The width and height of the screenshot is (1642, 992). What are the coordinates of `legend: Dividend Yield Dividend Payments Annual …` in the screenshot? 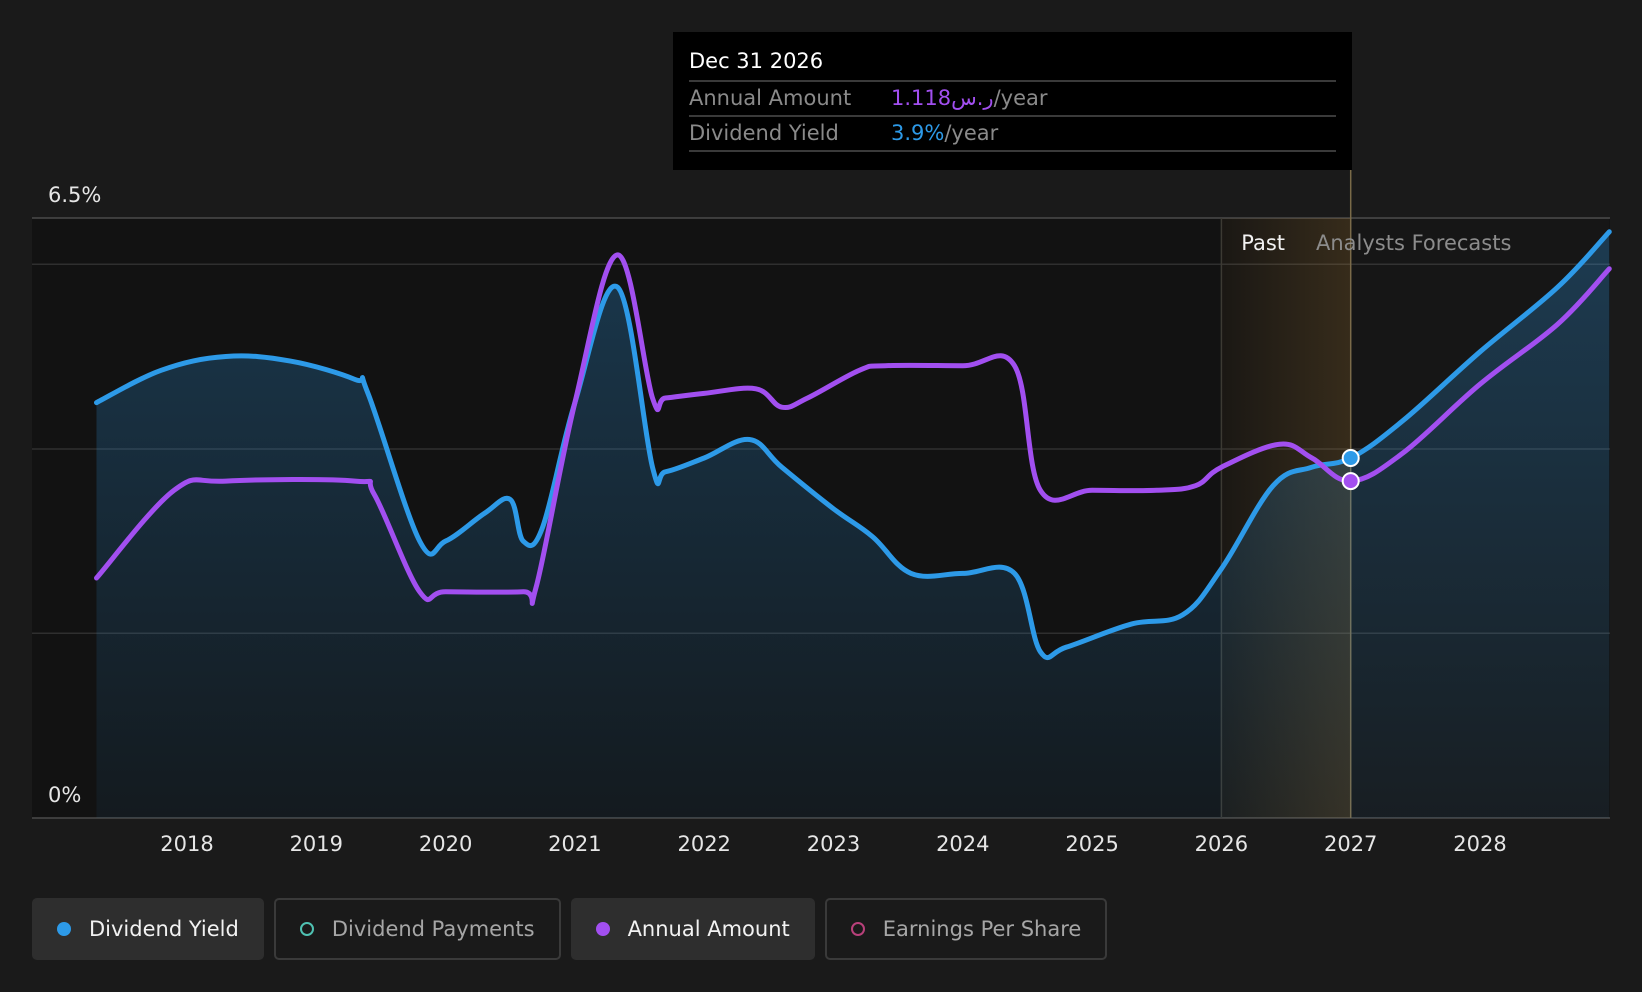 It's located at (570, 929).